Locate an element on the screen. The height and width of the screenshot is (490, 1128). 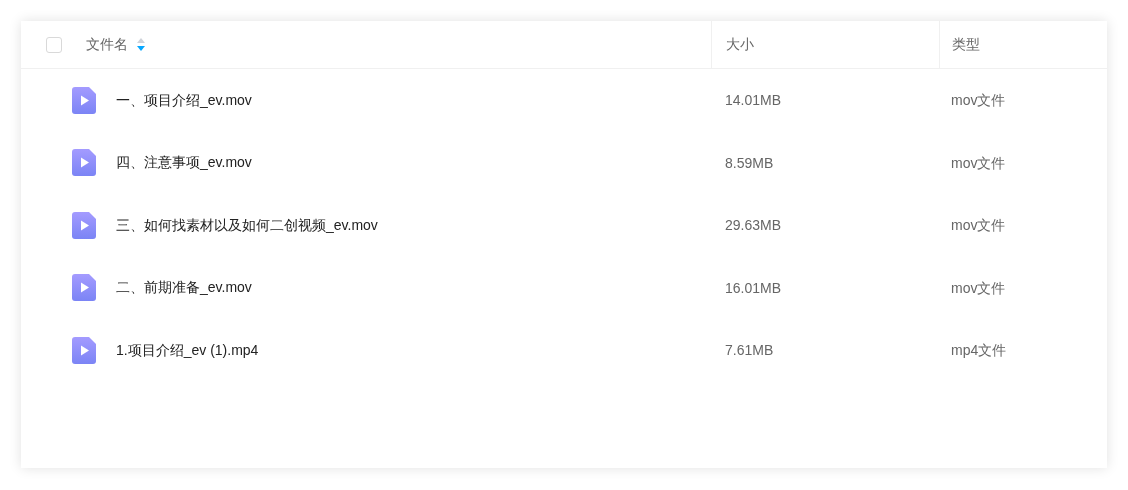
file-type: mp4文件 is located at coordinates (979, 350).